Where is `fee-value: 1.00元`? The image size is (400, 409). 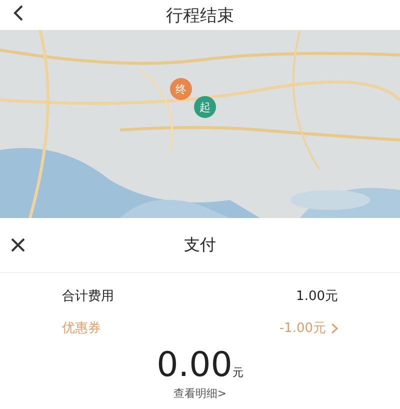 fee-value: 1.00元 is located at coordinates (317, 296).